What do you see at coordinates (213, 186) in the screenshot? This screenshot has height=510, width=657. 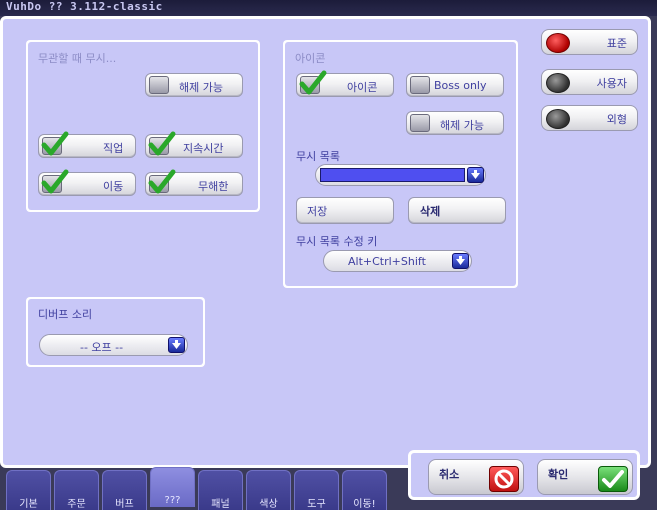 I see `ignore-harmless-label: 무해한` at bounding box center [213, 186].